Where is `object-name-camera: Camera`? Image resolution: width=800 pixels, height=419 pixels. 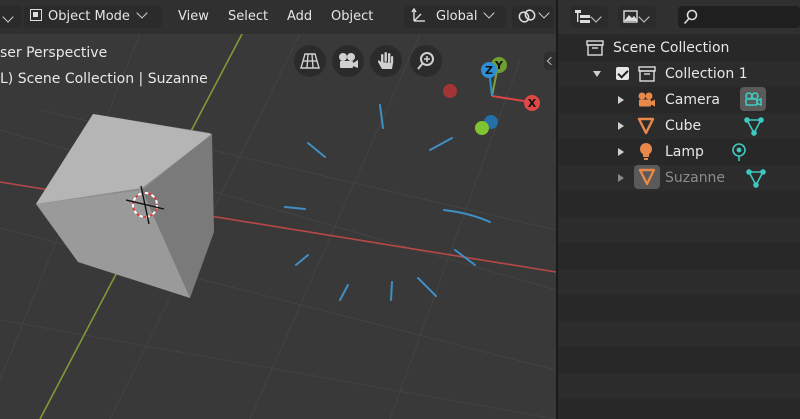 object-name-camera: Camera is located at coordinates (692, 100).